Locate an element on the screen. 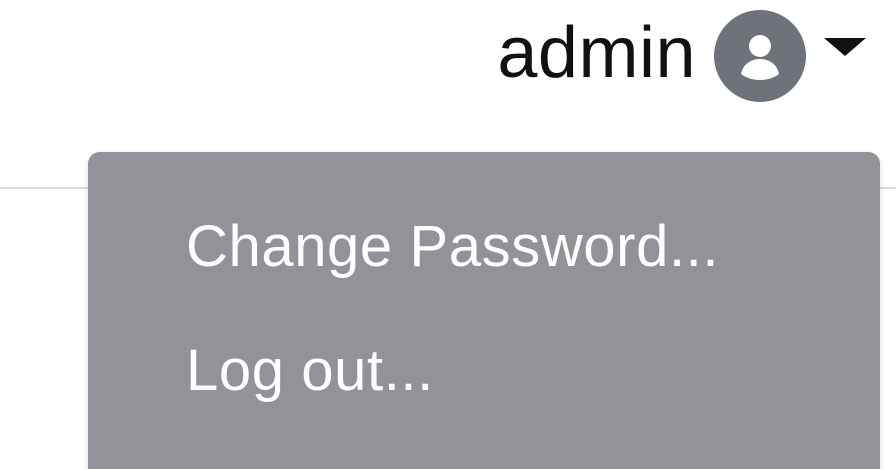 This screenshot has width=896, height=469. user-menu-trigger: admin is located at coordinates (631, 56).